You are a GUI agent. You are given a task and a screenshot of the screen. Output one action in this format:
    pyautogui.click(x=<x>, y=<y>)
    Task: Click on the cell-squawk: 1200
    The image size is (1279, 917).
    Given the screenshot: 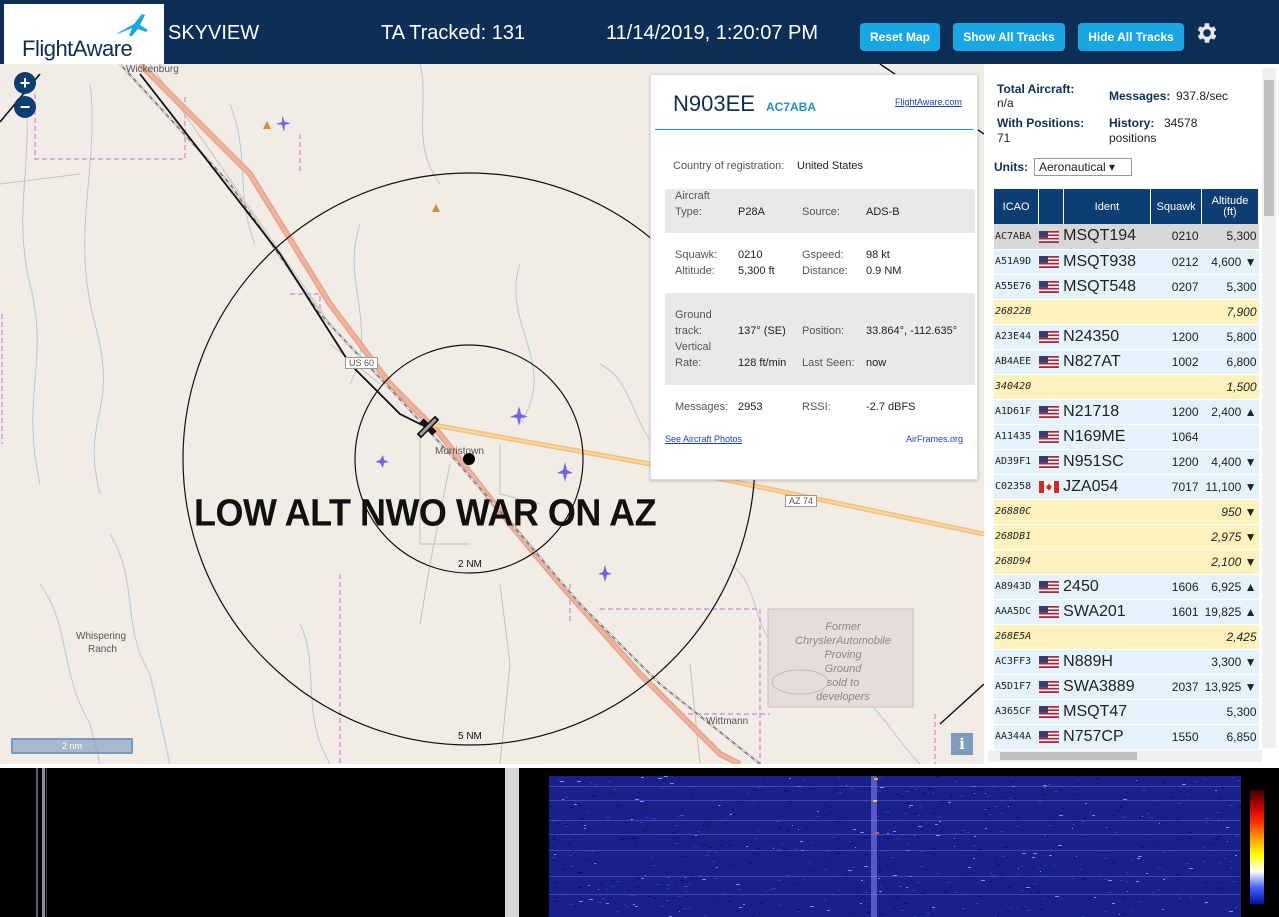 What is the action you would take?
    pyautogui.click(x=1176, y=412)
    